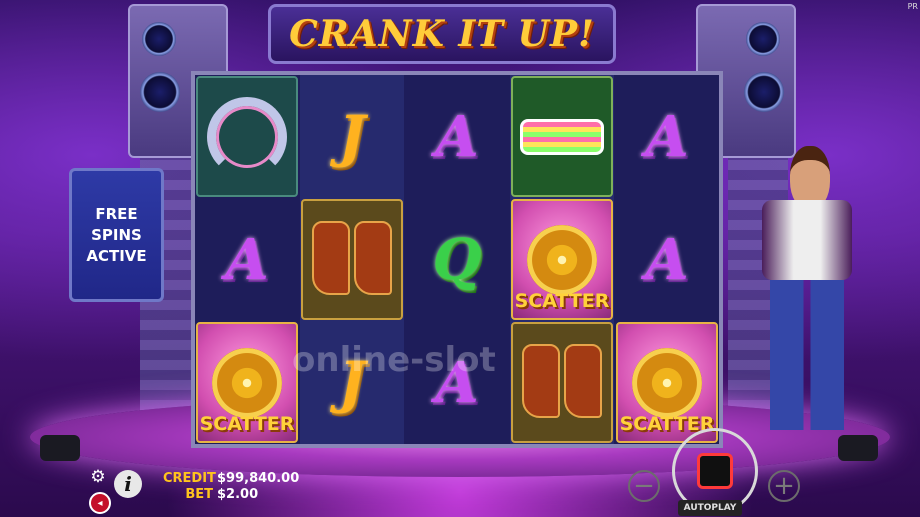 This screenshot has height=517, width=920. I want to click on balance-display: CREDIT$99,840.00 BET $2.00, so click(231, 487).